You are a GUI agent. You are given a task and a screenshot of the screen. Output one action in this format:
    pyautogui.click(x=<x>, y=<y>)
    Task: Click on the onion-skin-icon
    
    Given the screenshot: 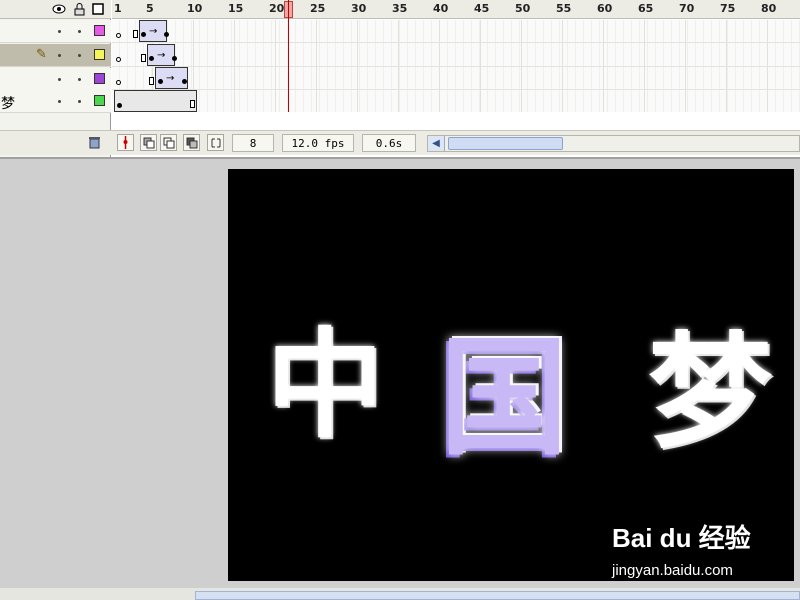 What is the action you would take?
    pyautogui.click(x=148, y=142)
    